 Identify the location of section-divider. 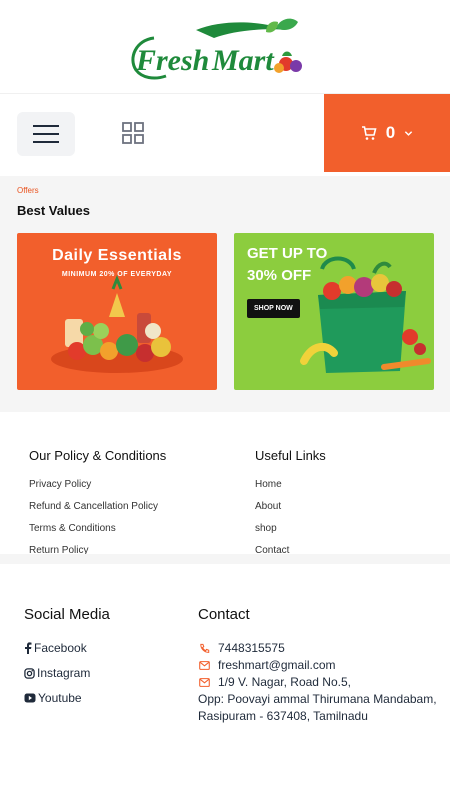
(225, 559).